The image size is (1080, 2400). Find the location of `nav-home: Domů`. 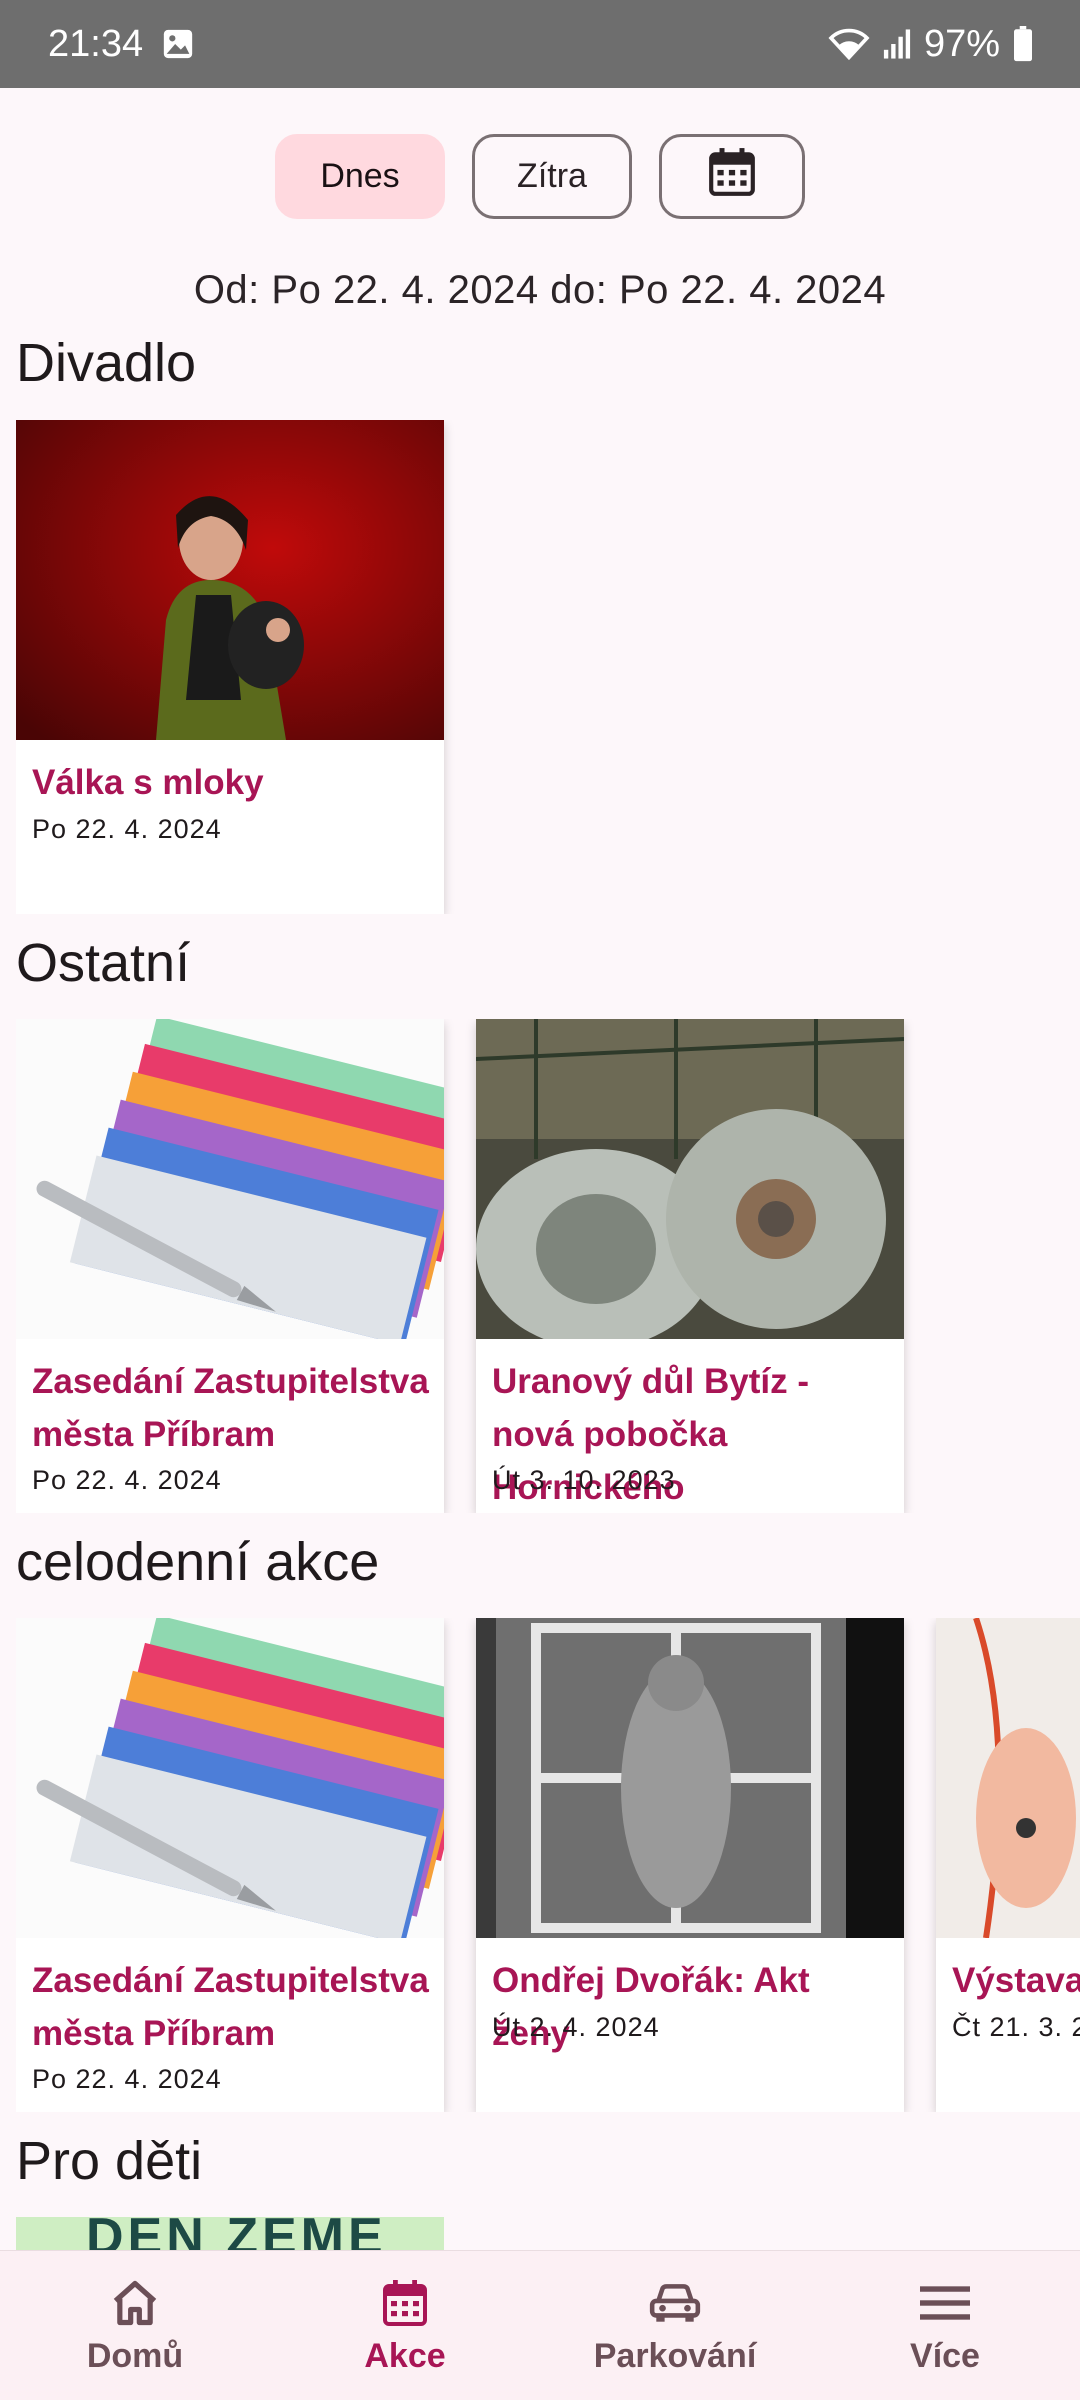

nav-home: Domů is located at coordinates (135, 2325).